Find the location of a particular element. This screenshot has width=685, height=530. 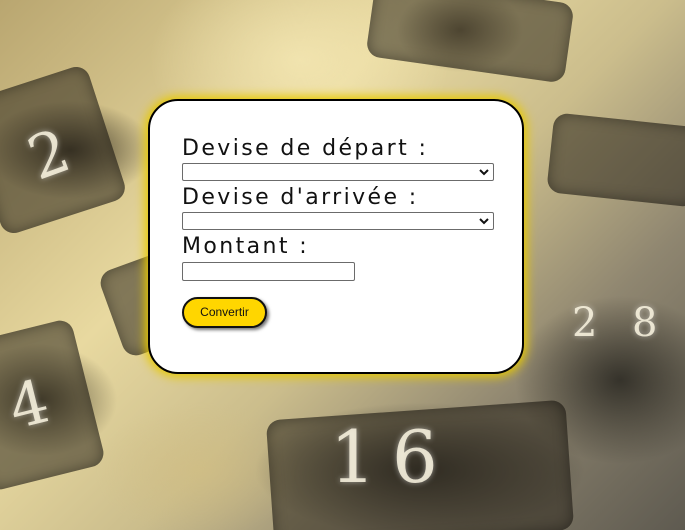

from-currency-label: Devise de départ : is located at coordinates (305, 148).